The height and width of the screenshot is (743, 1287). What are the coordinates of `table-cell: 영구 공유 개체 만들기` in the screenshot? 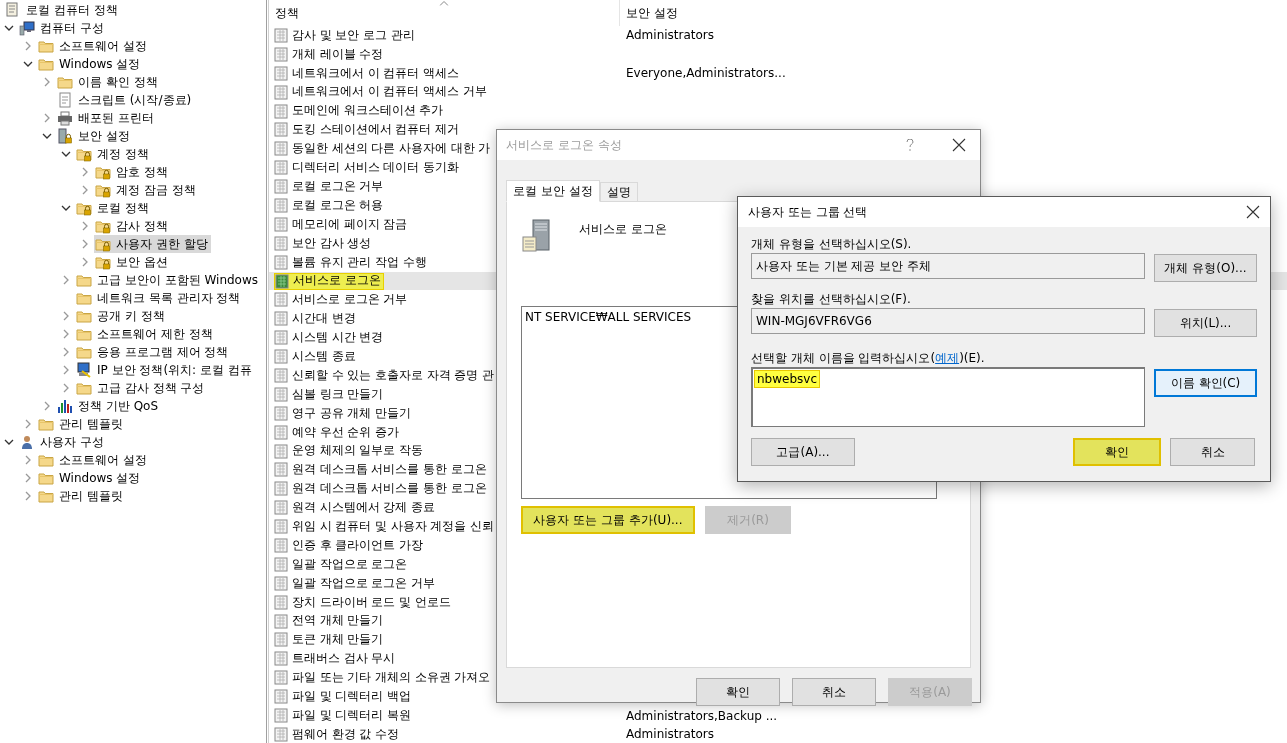 It's located at (351, 413).